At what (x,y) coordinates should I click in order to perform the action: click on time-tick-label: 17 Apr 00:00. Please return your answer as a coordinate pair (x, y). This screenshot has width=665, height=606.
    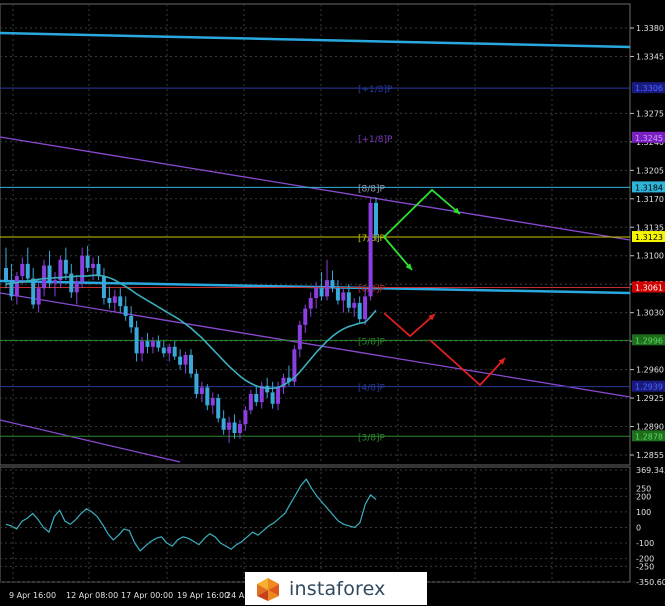
    Looking at the image, I should click on (147, 595).